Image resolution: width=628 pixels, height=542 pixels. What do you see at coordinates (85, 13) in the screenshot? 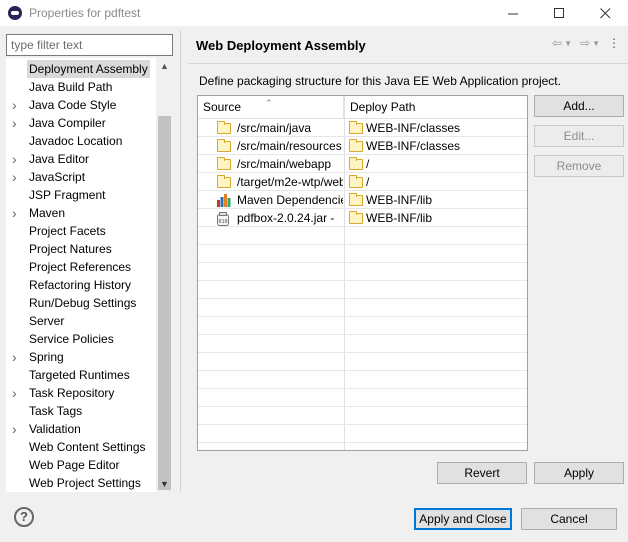
I see `window-title: Properties for pdftest` at bounding box center [85, 13].